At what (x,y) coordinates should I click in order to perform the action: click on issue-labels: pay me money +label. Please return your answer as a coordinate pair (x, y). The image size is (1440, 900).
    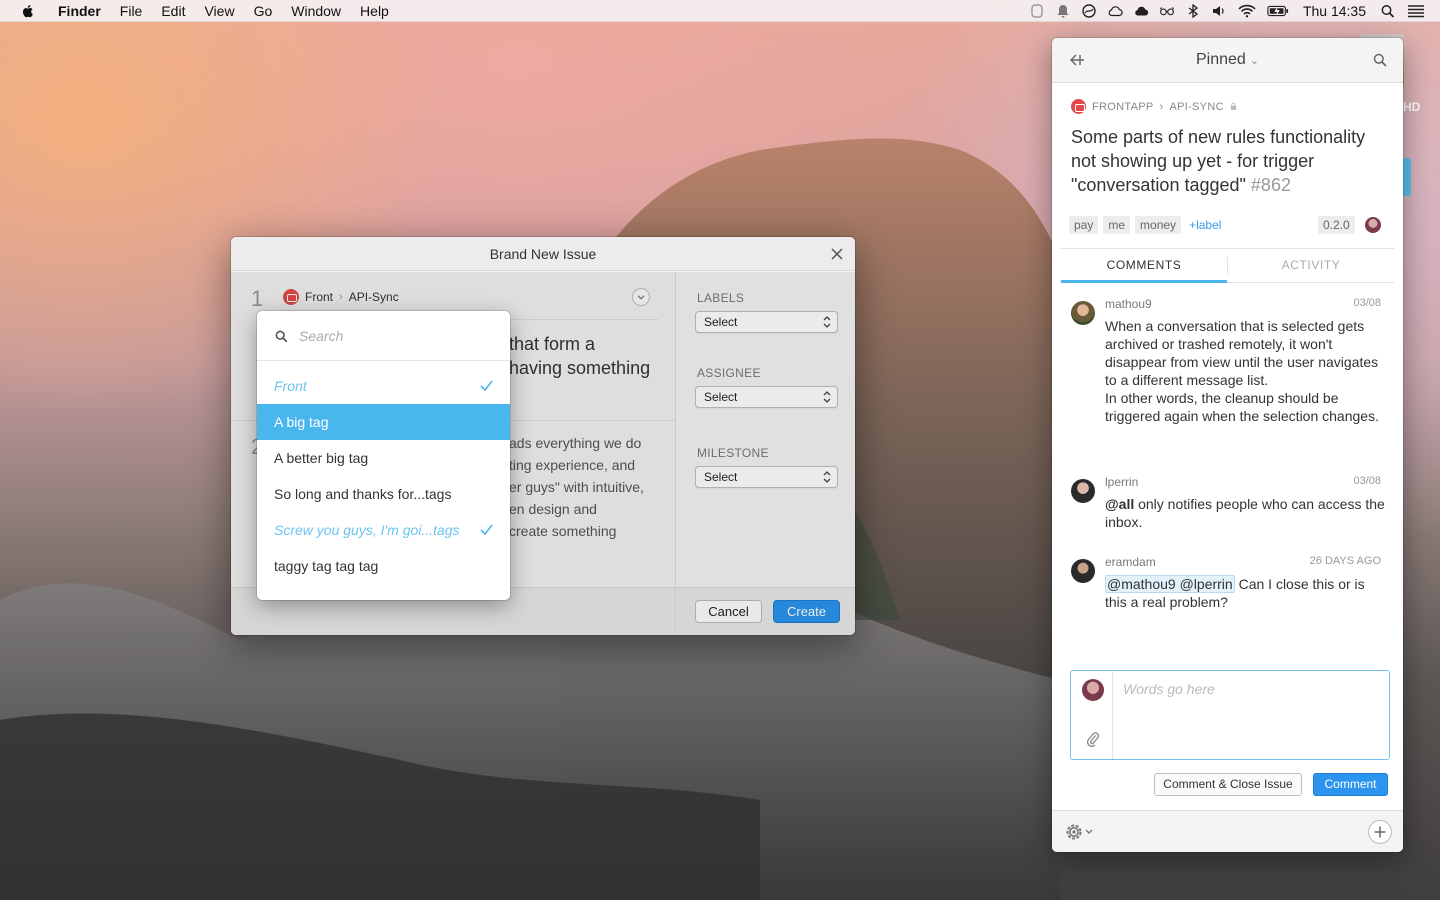
    Looking at the image, I should click on (1145, 225).